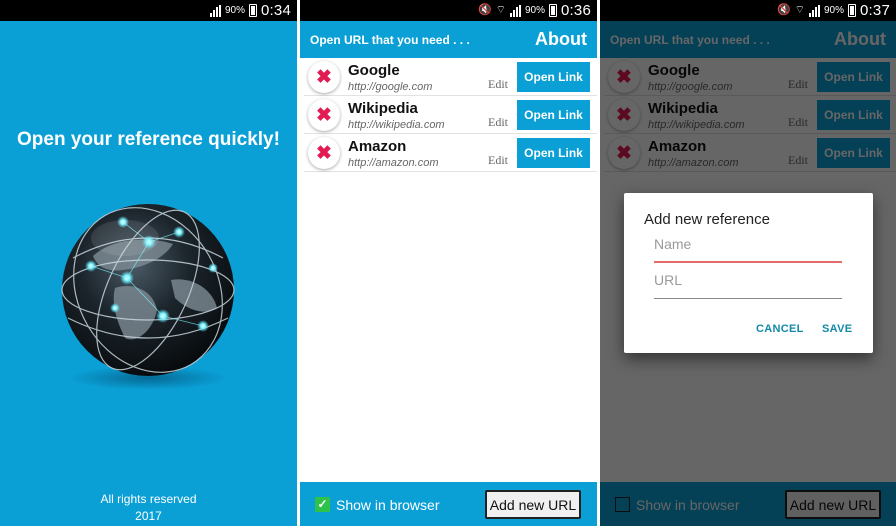 The height and width of the screenshot is (526, 896). What do you see at coordinates (748, 285) in the screenshot?
I see `url-field: URL` at bounding box center [748, 285].